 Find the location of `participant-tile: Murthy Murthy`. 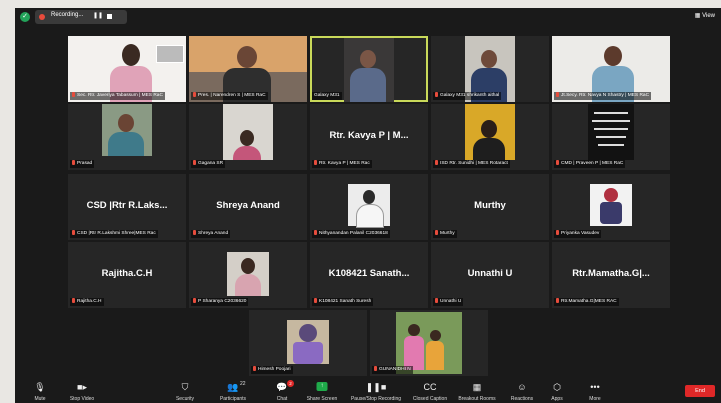

participant-tile: Murthy Murthy is located at coordinates (490, 207).